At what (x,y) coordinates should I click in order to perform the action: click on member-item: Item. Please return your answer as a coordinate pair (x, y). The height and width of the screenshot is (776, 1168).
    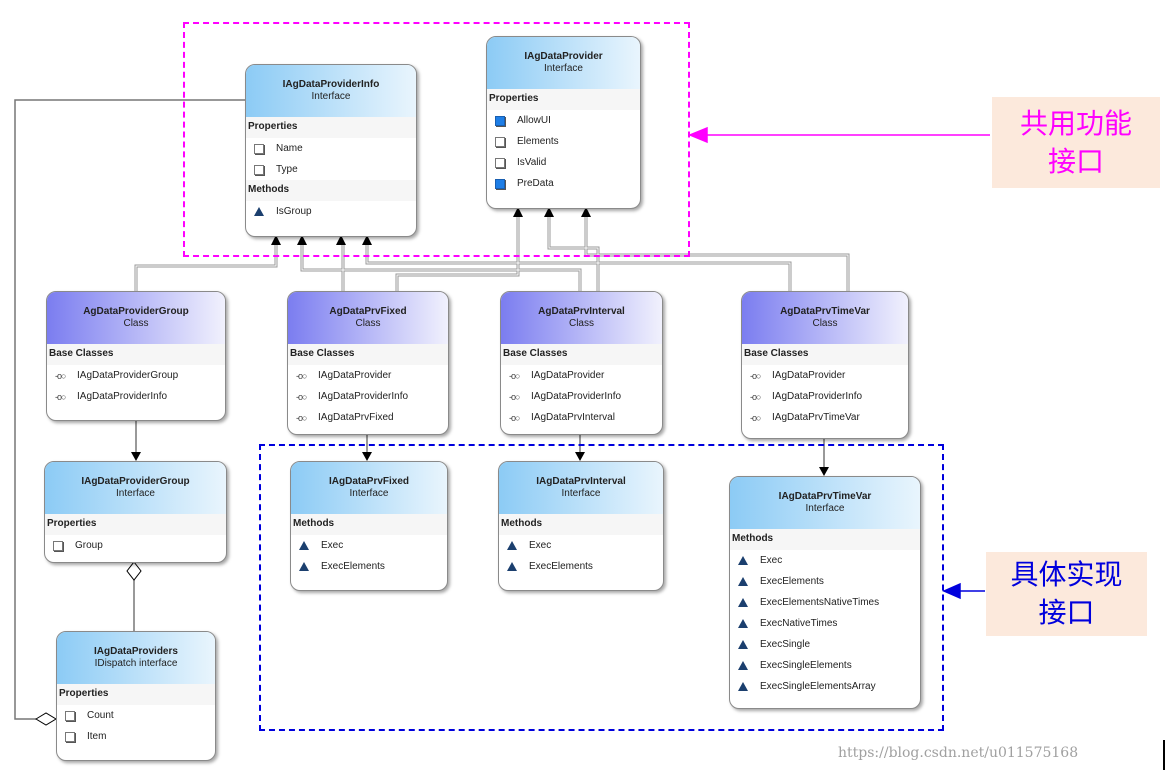
    Looking at the image, I should click on (136, 736).